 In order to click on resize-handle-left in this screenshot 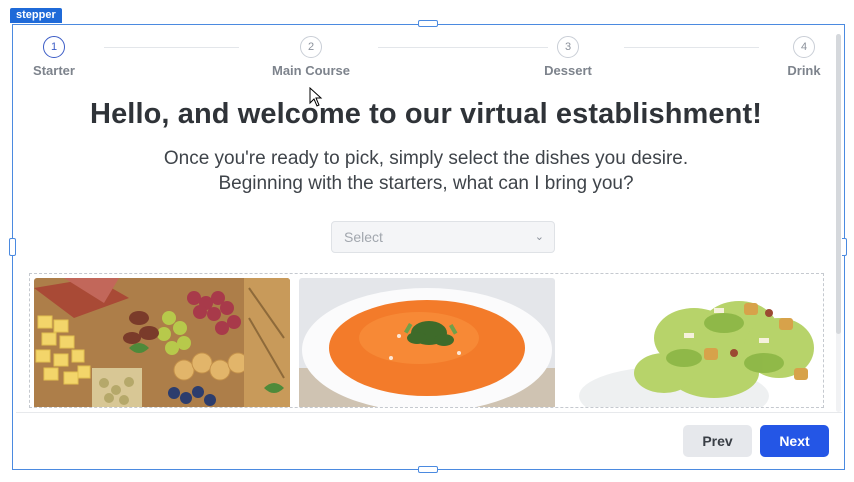, I will do `click(12, 247)`.